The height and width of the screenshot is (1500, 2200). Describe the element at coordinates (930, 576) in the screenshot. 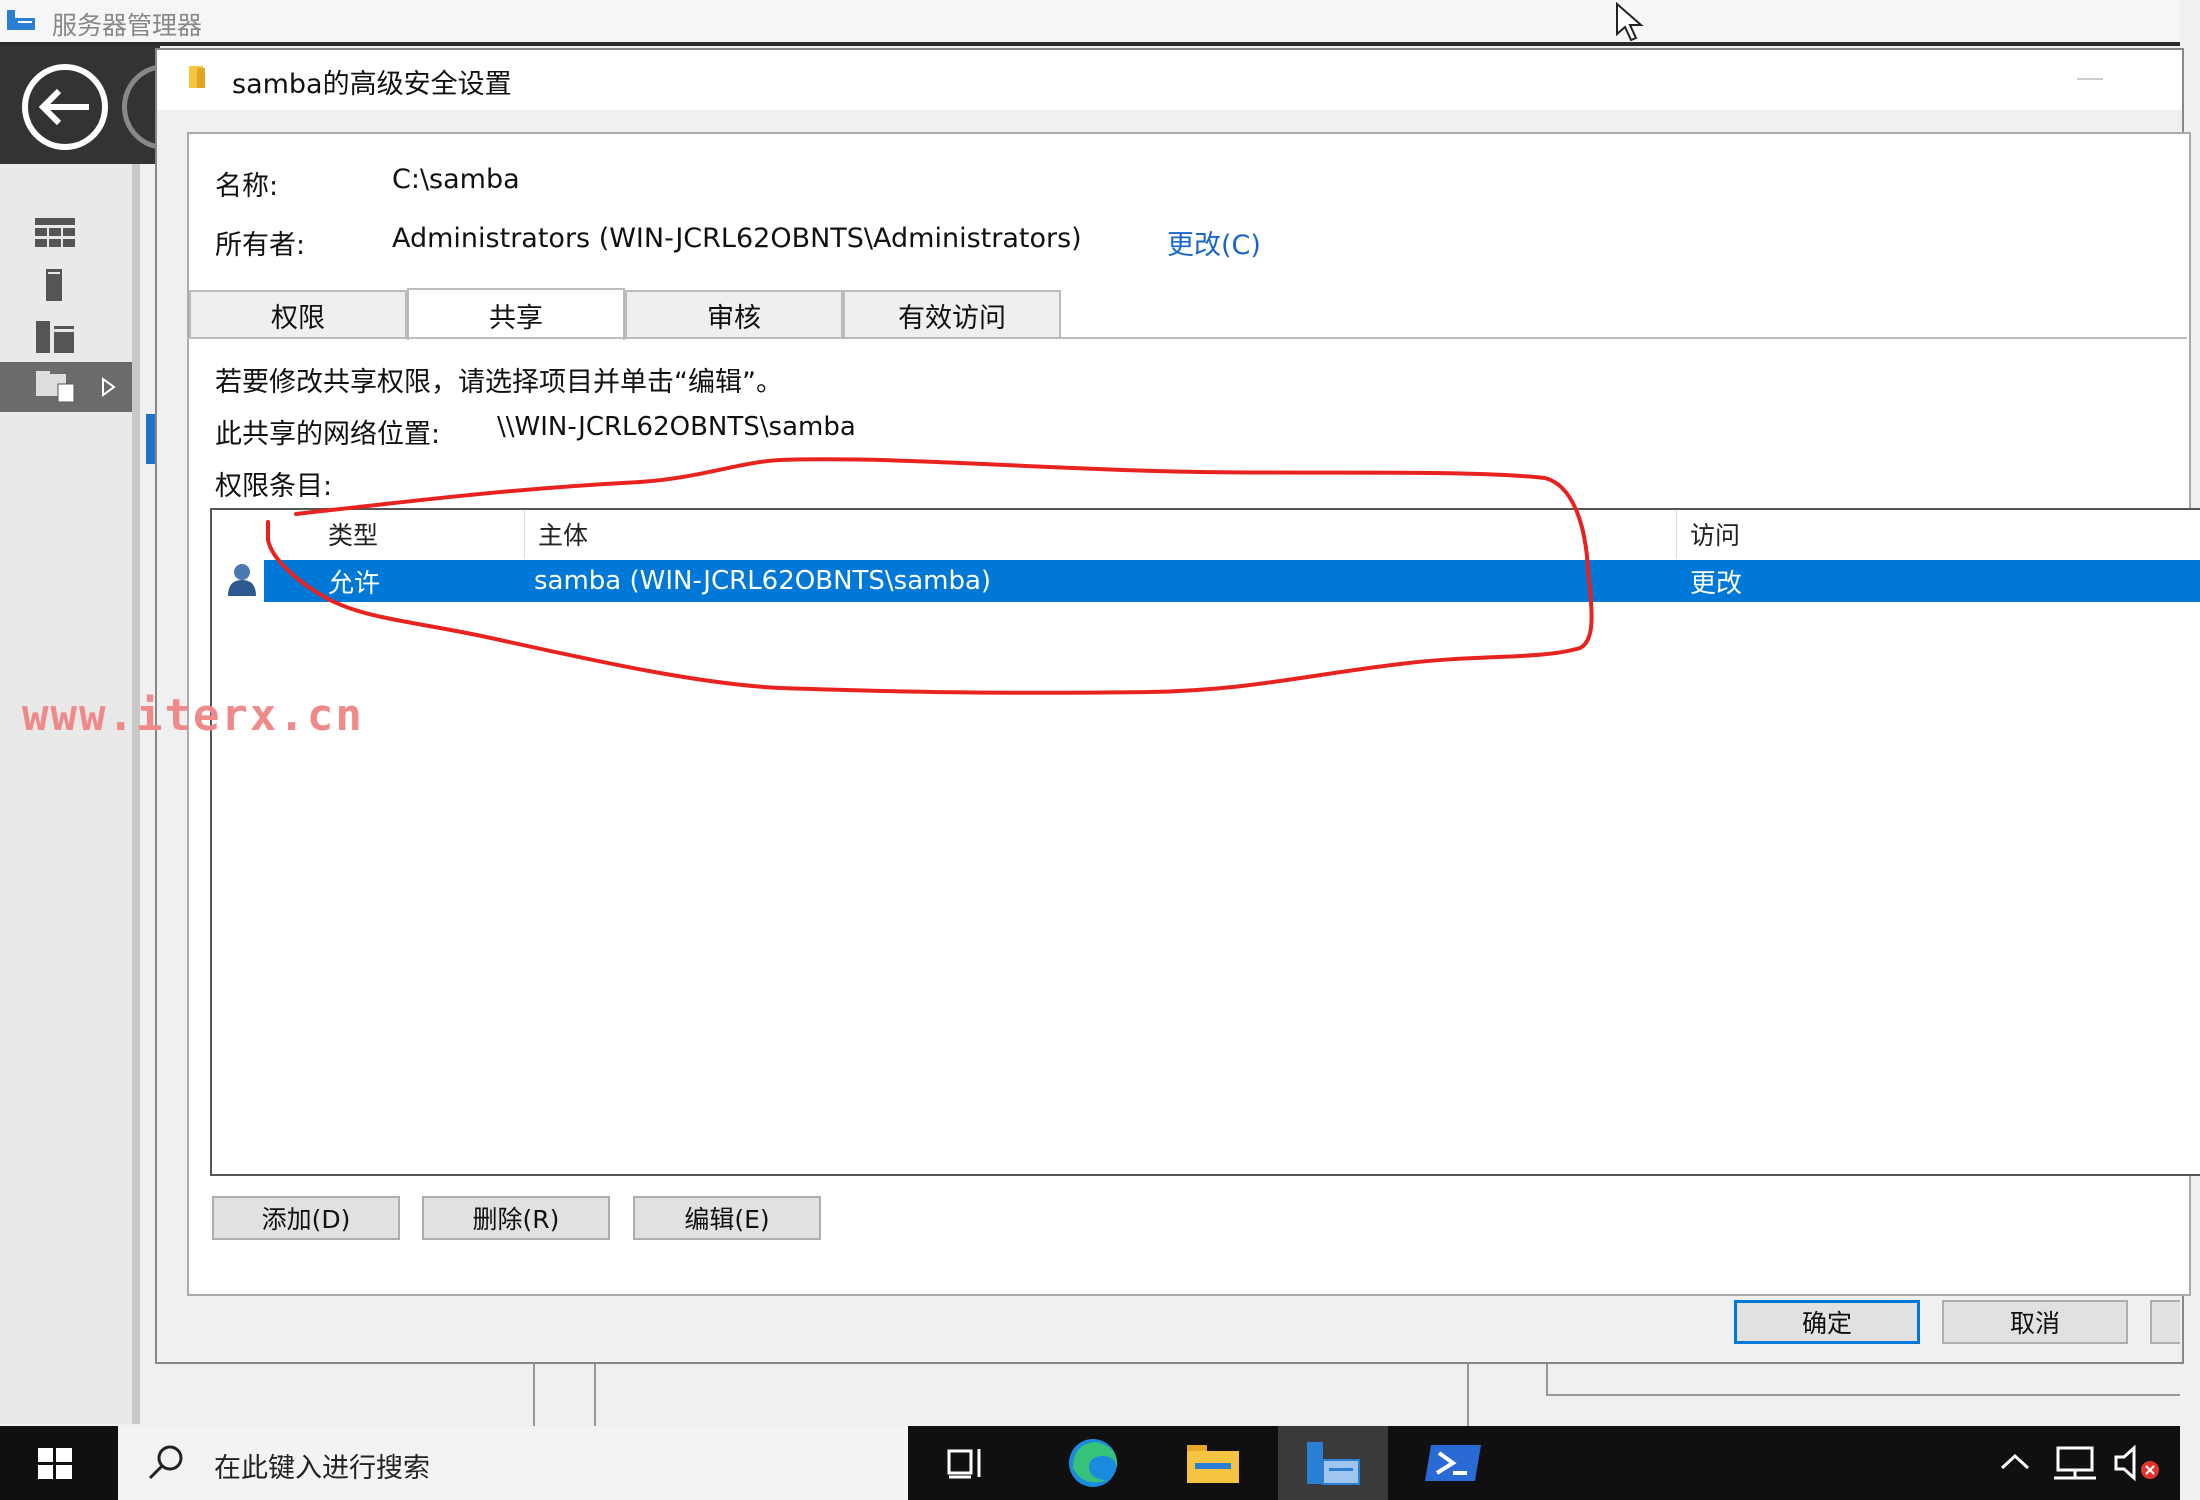

I see `red-circle-annotation` at that location.